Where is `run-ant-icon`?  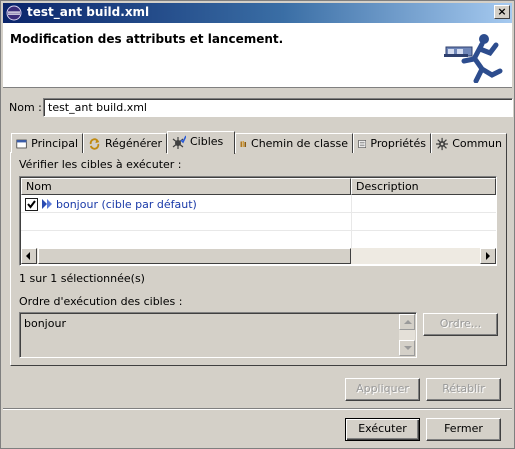 run-ant-icon is located at coordinates (473, 58).